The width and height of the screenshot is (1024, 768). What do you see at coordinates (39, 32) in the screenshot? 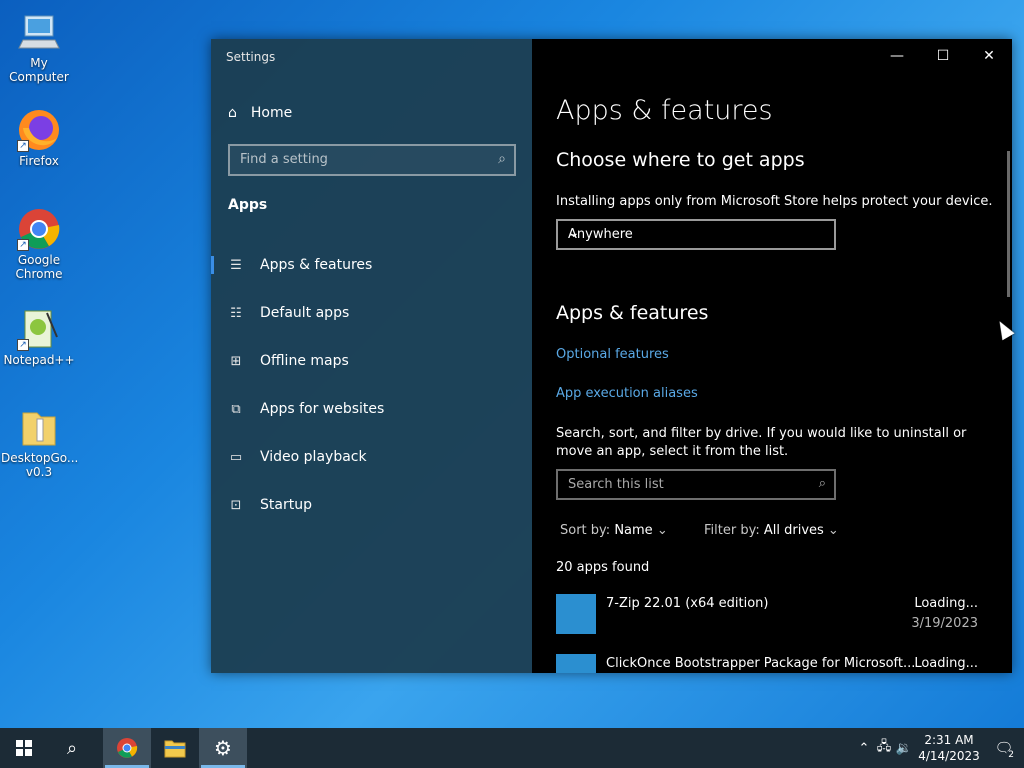
I see `computer-icon` at bounding box center [39, 32].